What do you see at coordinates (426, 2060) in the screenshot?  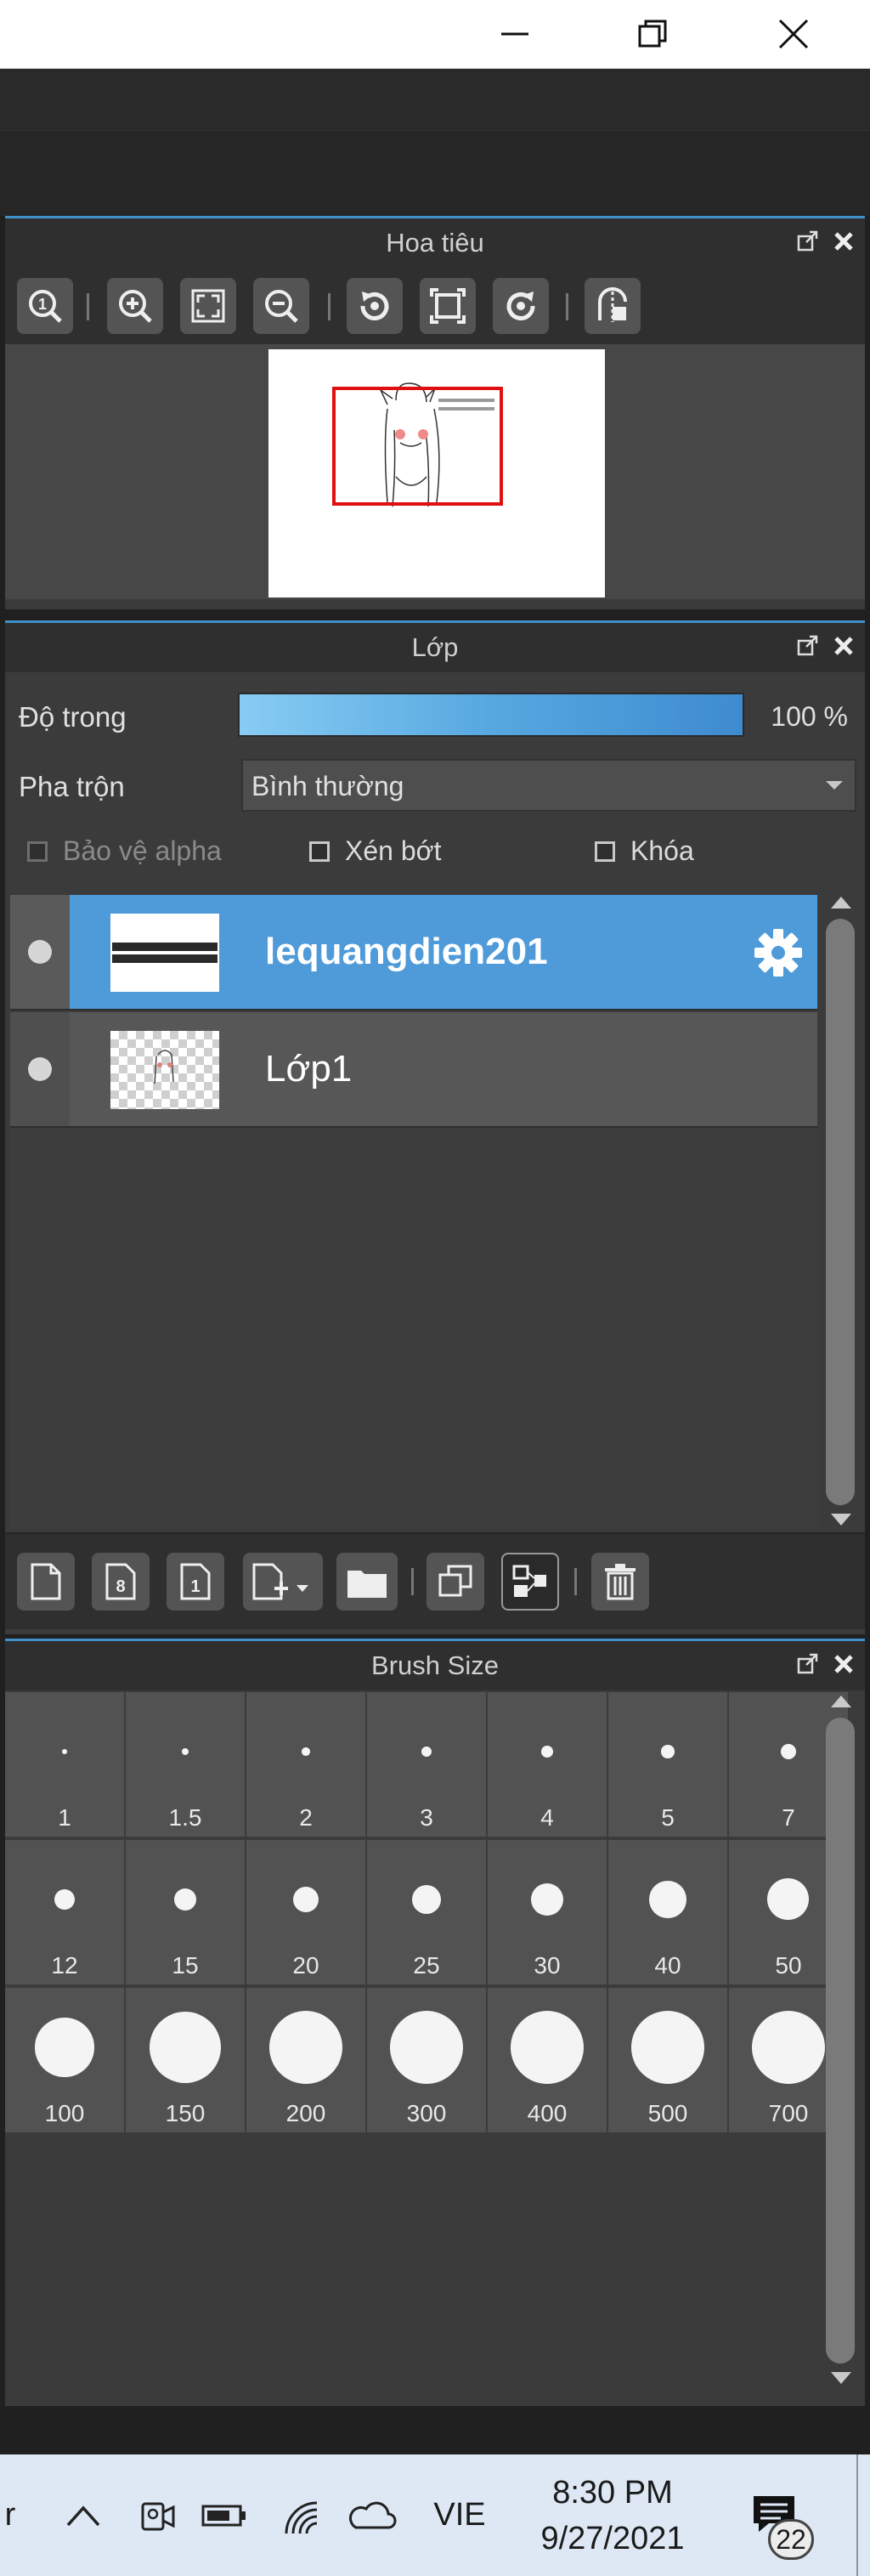 I see `brush-size-cell: 300` at bounding box center [426, 2060].